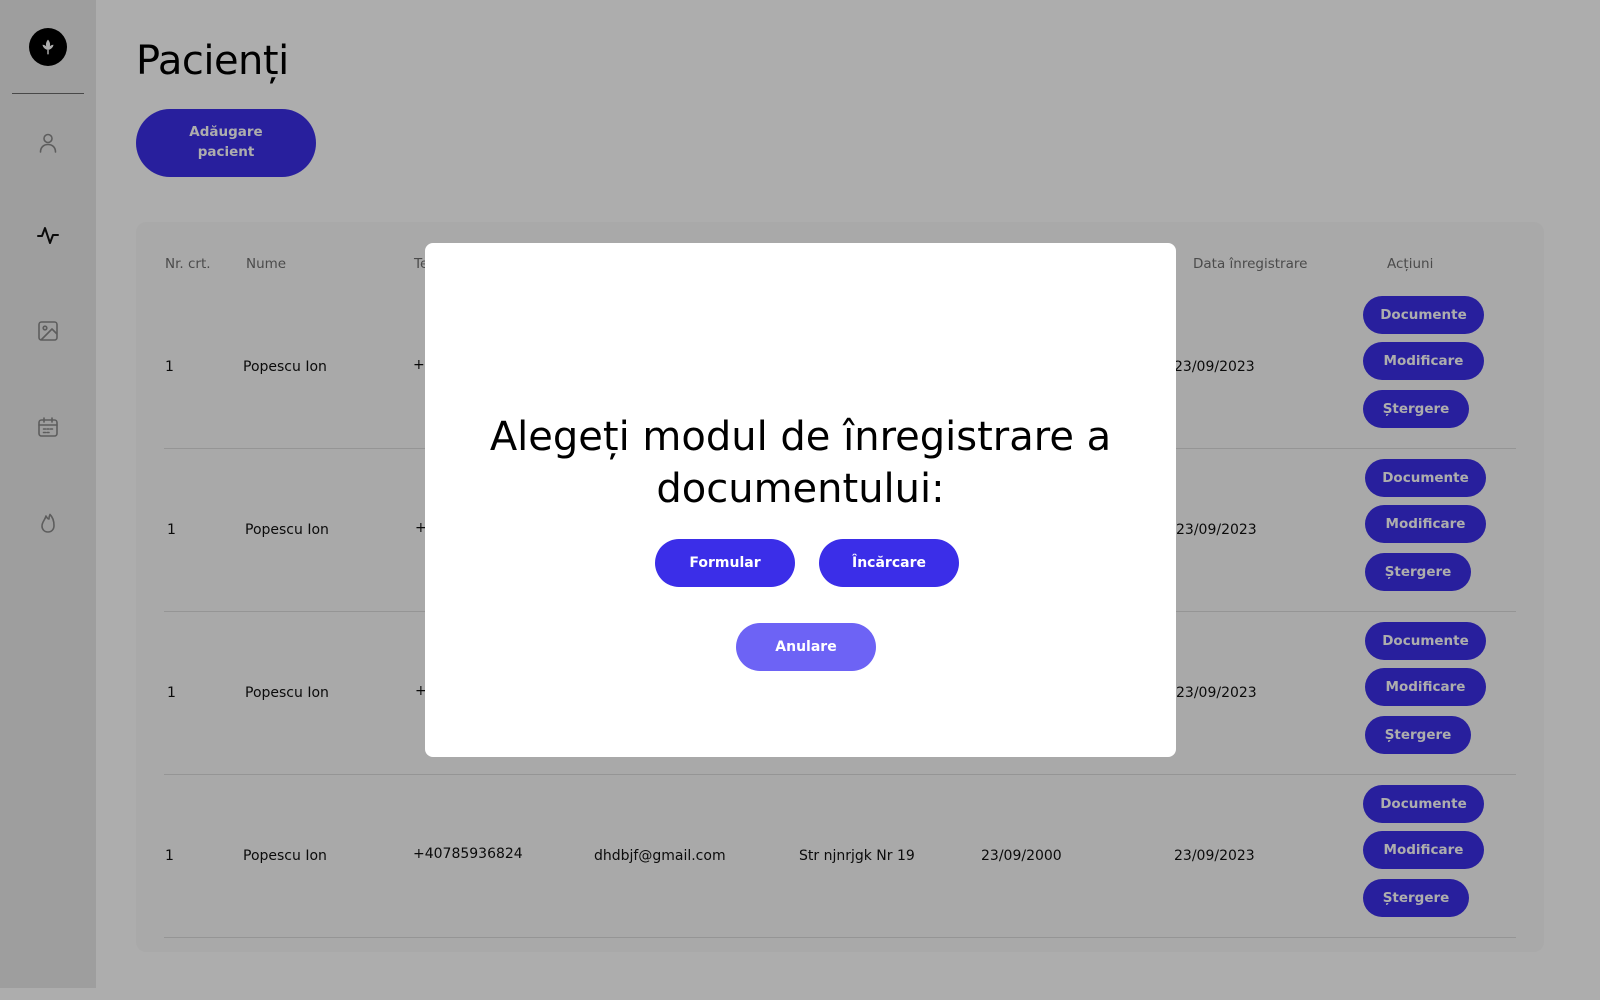  I want to click on form-button: Formular, so click(725, 563).